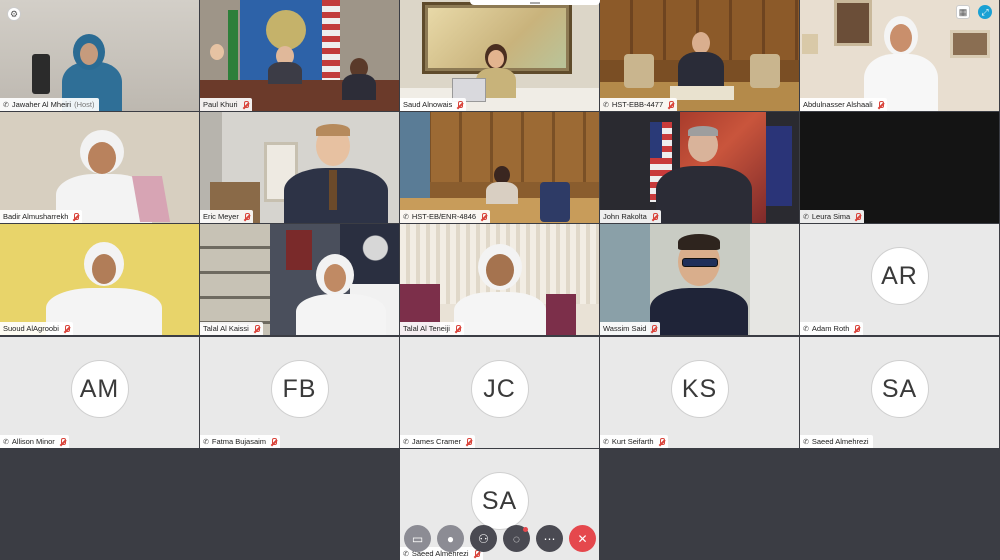 This screenshot has height=560, width=1000. I want to click on participant-name-tag: Talal Al Teneiji, so click(432, 328).